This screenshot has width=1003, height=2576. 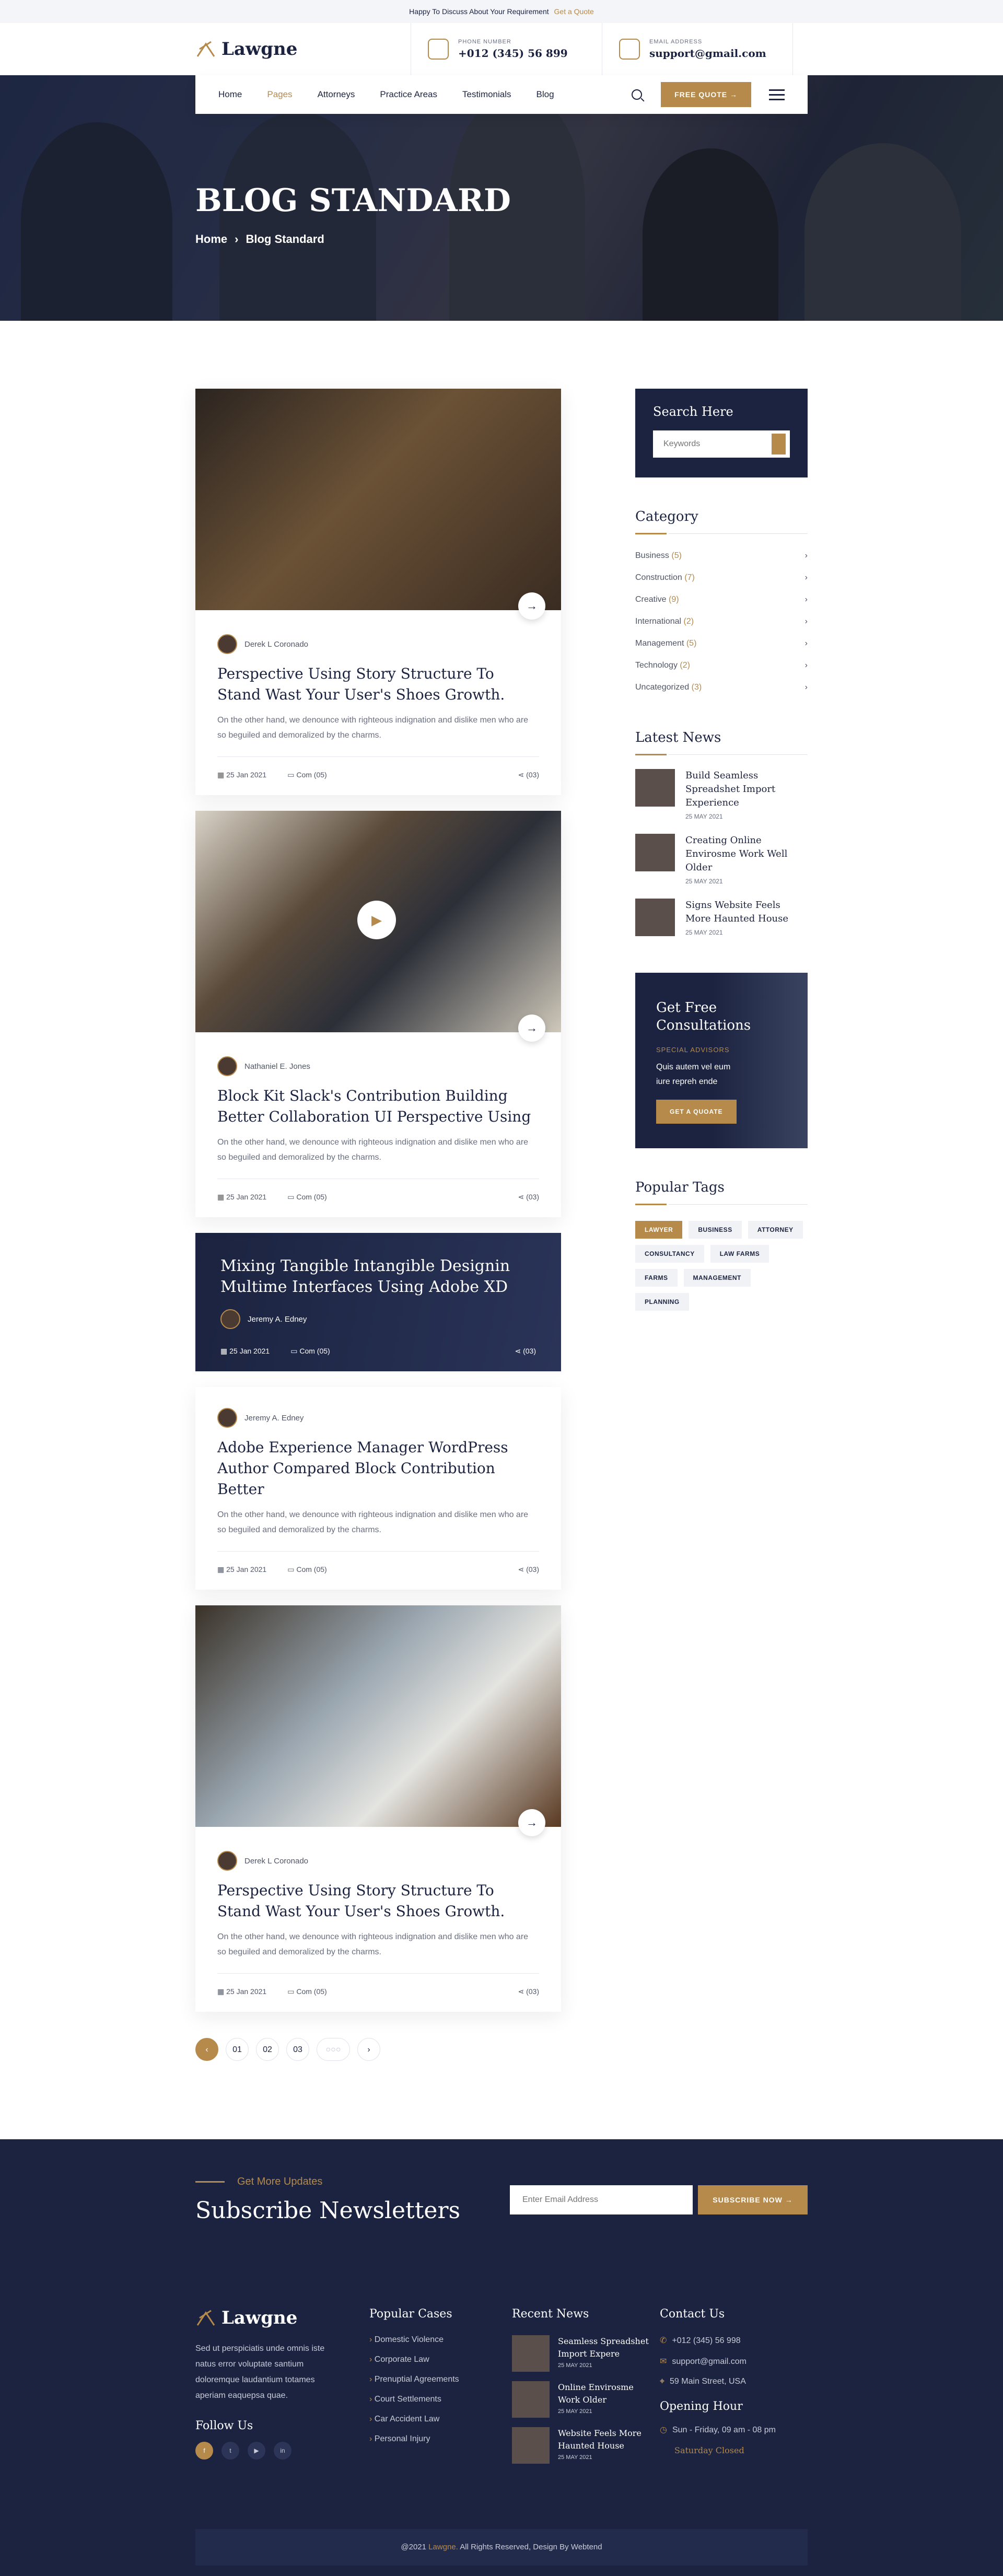 What do you see at coordinates (532, 775) in the screenshot?
I see `post-shares: (03)` at bounding box center [532, 775].